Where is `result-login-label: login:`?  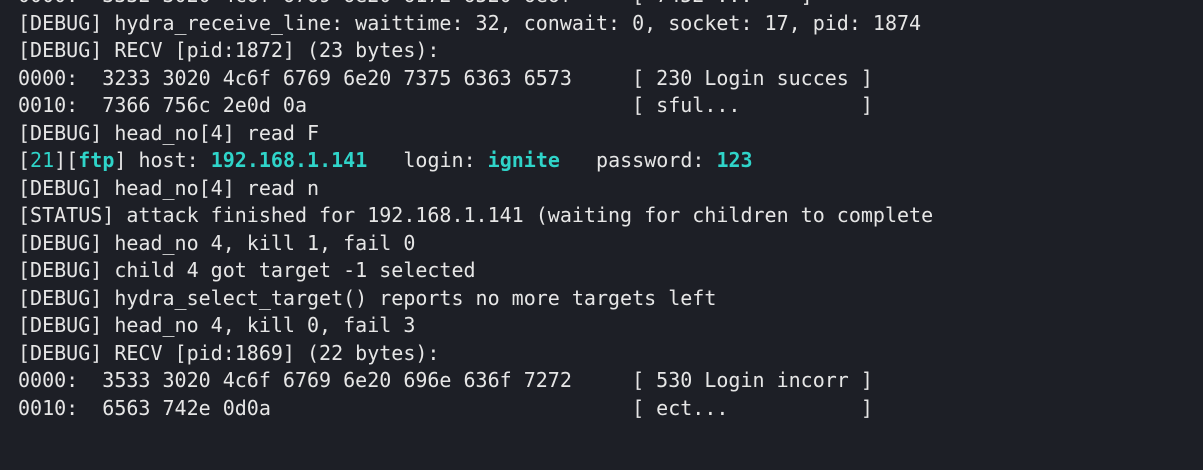
result-login-label: login: is located at coordinates (427, 160).